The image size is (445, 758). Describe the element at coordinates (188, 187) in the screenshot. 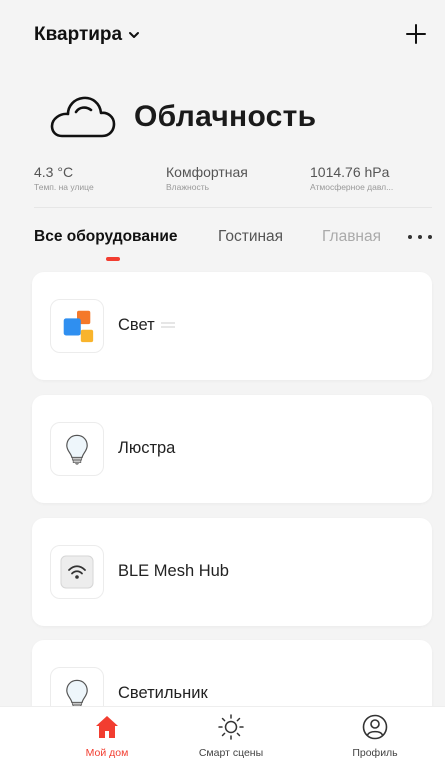

I see `stat-label: Влажность` at that location.